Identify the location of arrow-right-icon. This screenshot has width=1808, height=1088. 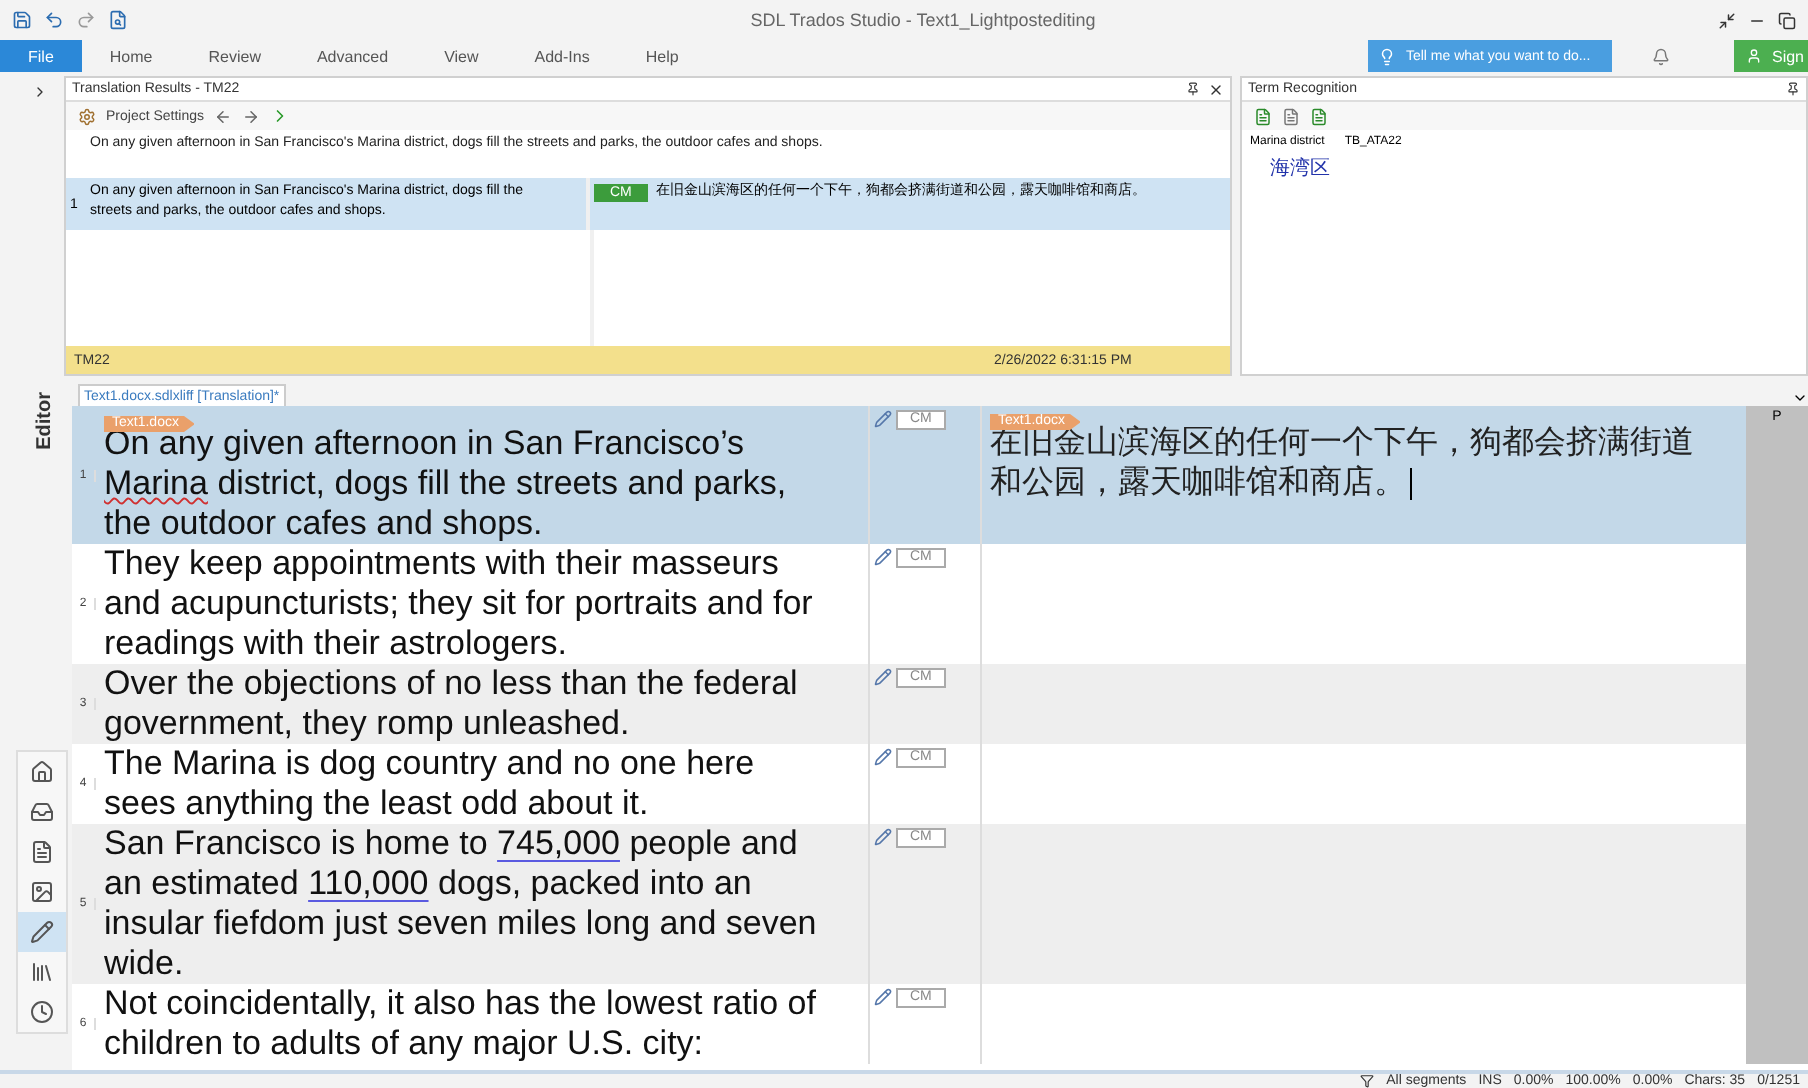
(251, 116).